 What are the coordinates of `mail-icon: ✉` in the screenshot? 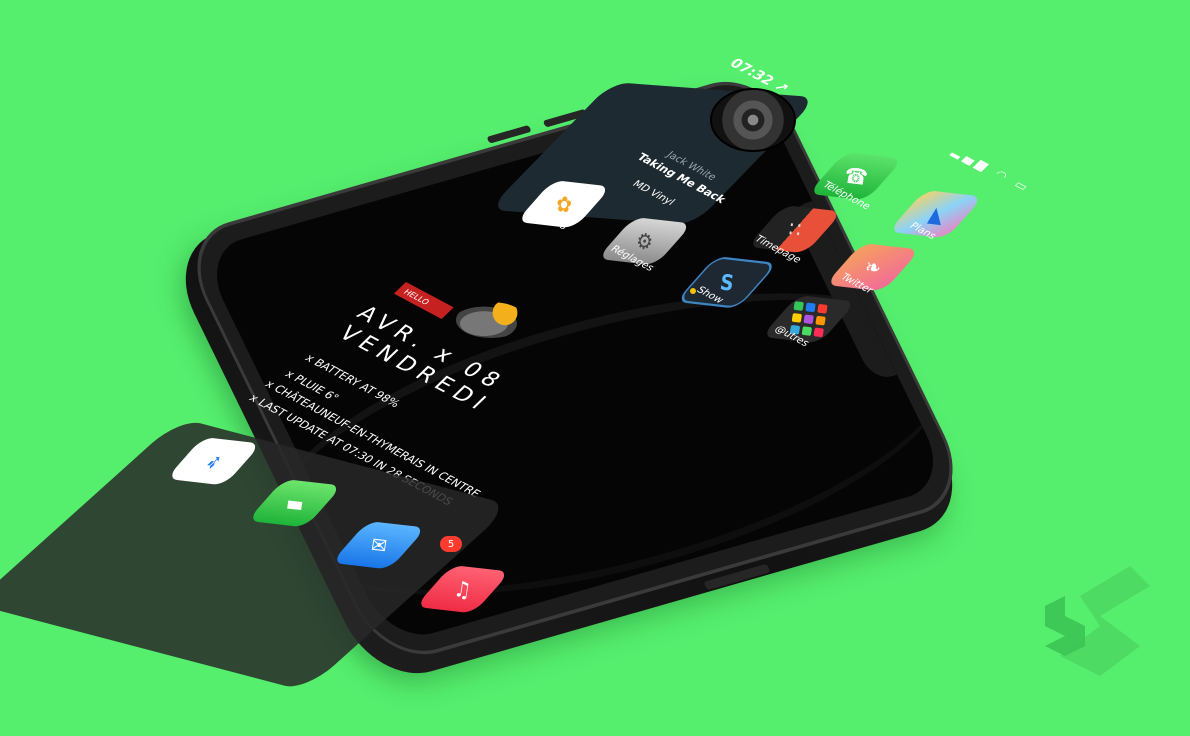 It's located at (379, 545).